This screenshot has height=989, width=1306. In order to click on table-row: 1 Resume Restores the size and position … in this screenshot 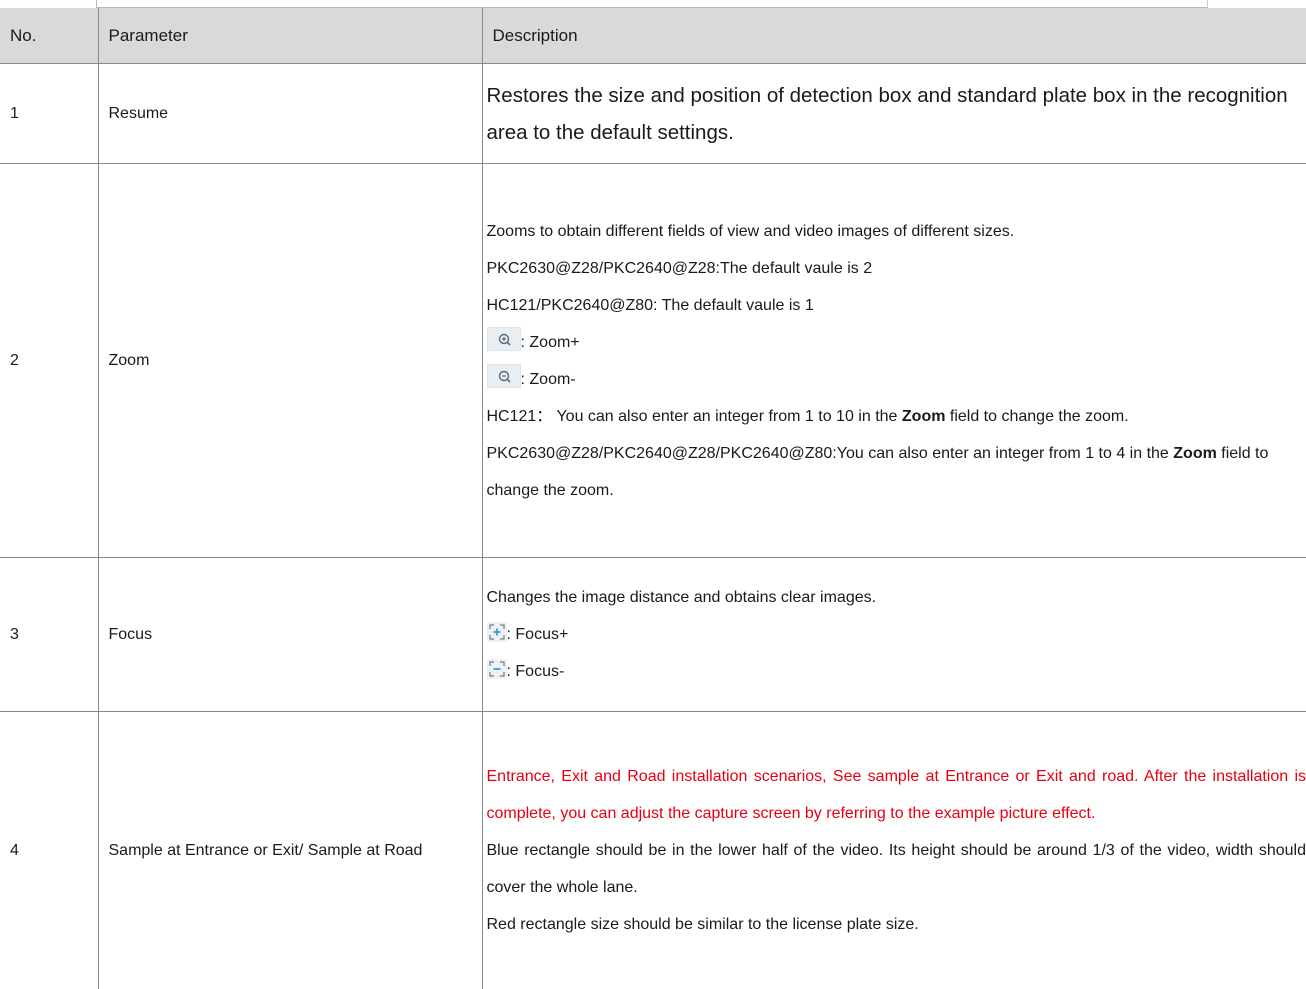, I will do `click(653, 113)`.